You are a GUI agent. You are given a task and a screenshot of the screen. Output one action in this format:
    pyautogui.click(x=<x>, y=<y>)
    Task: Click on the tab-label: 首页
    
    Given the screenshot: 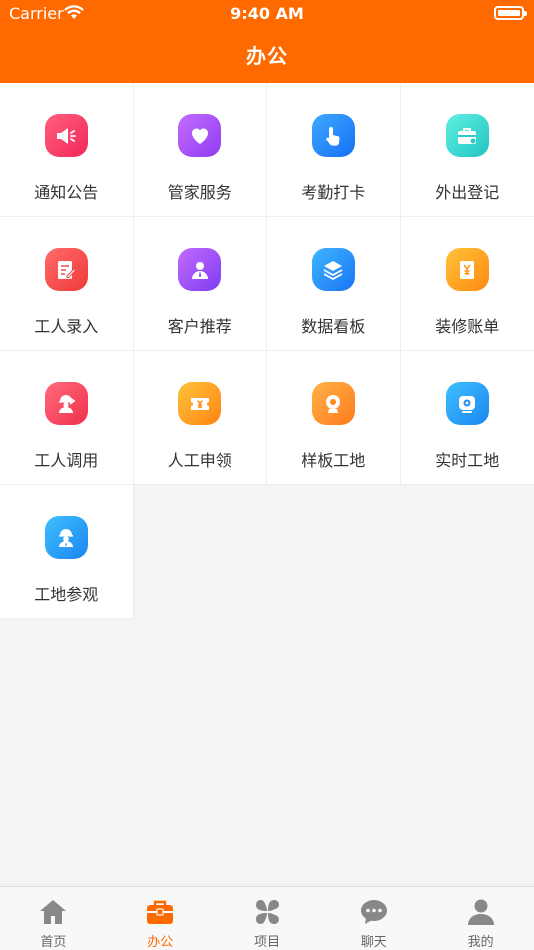 What is the action you would take?
    pyautogui.click(x=53, y=942)
    